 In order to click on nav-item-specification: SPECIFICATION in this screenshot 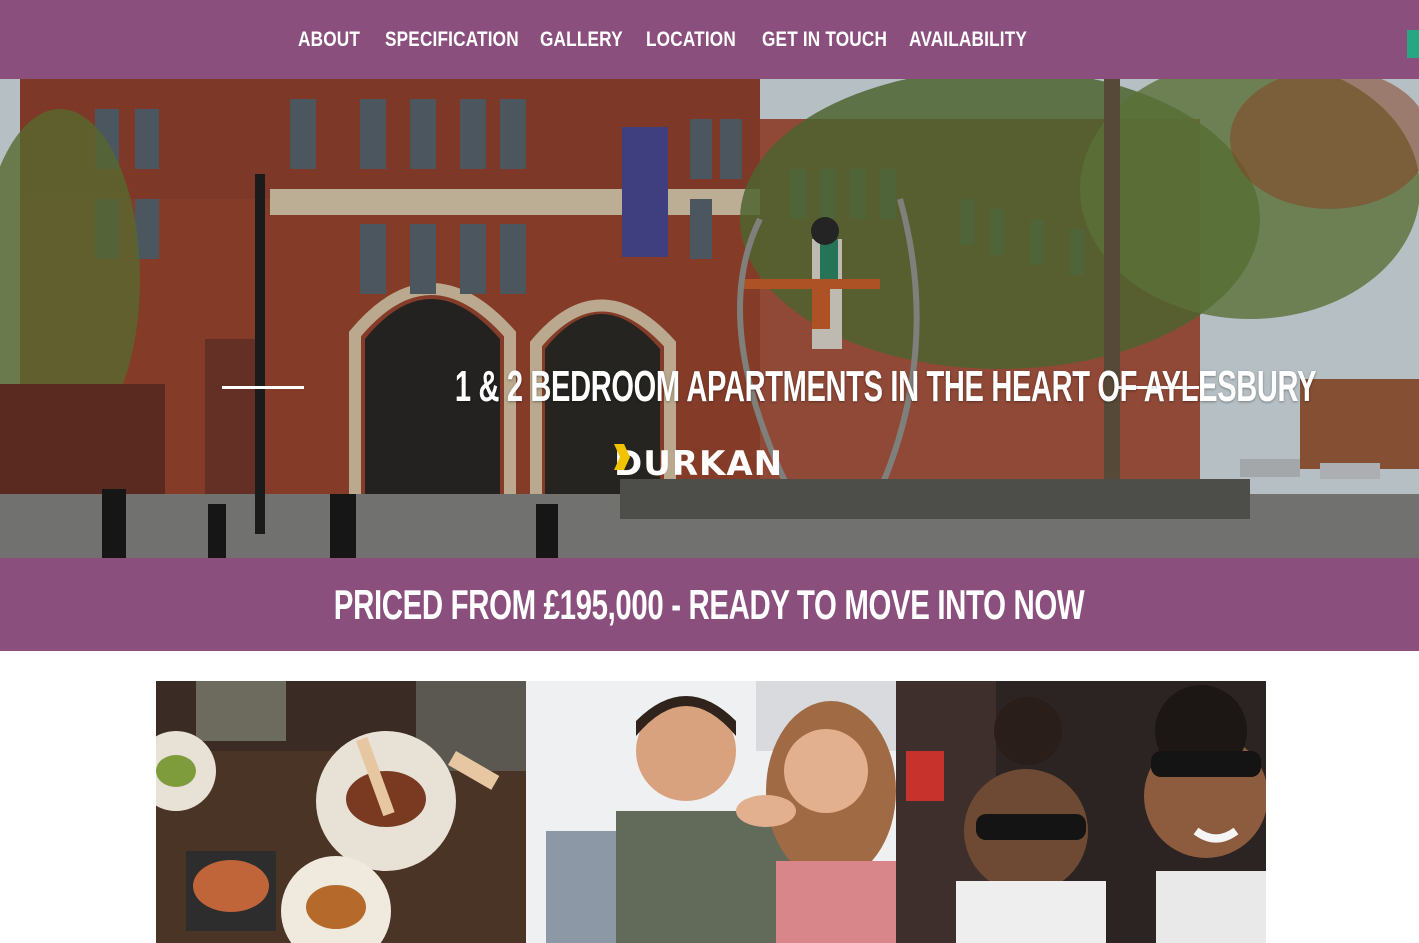, I will do `click(452, 40)`.